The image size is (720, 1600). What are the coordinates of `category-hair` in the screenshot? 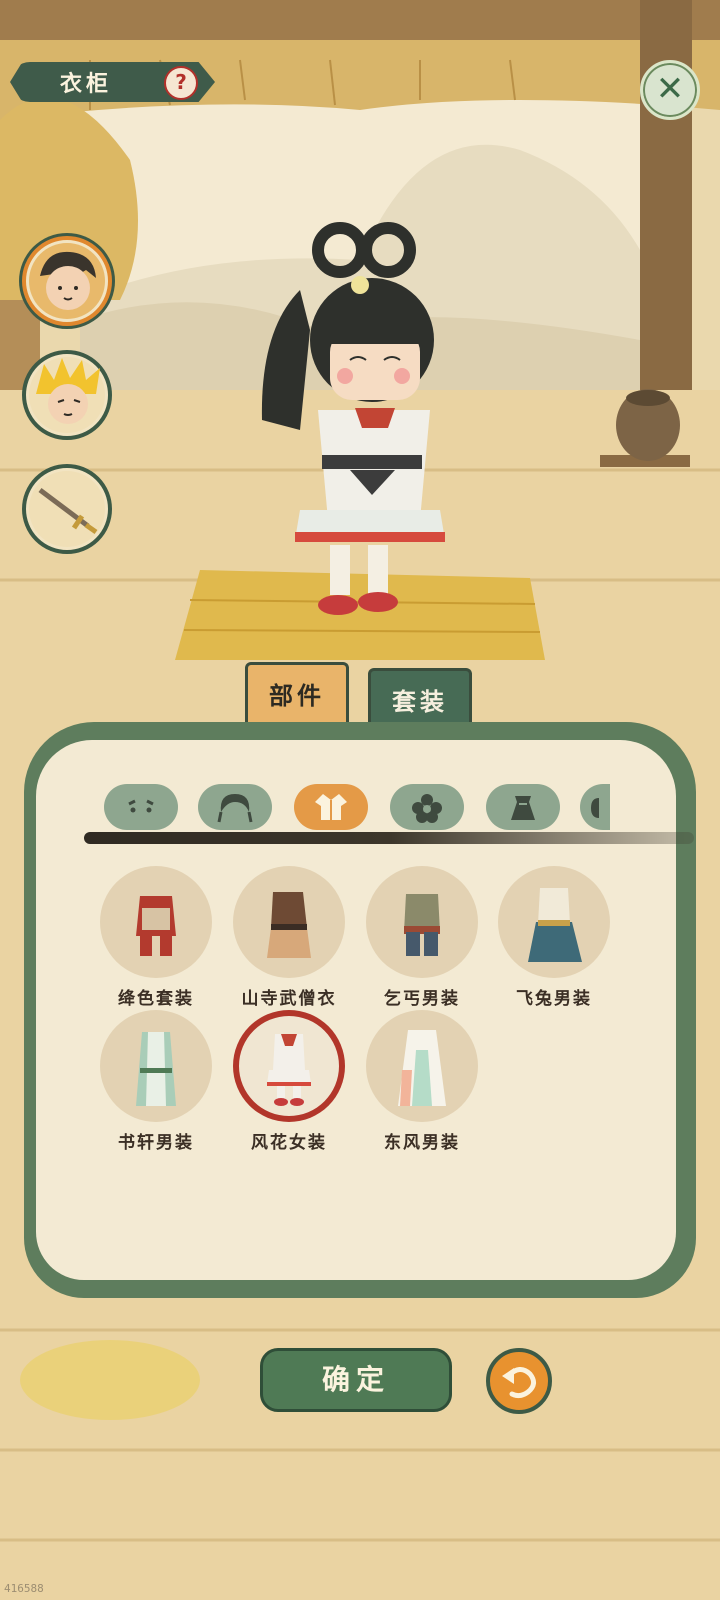 It's located at (235, 807).